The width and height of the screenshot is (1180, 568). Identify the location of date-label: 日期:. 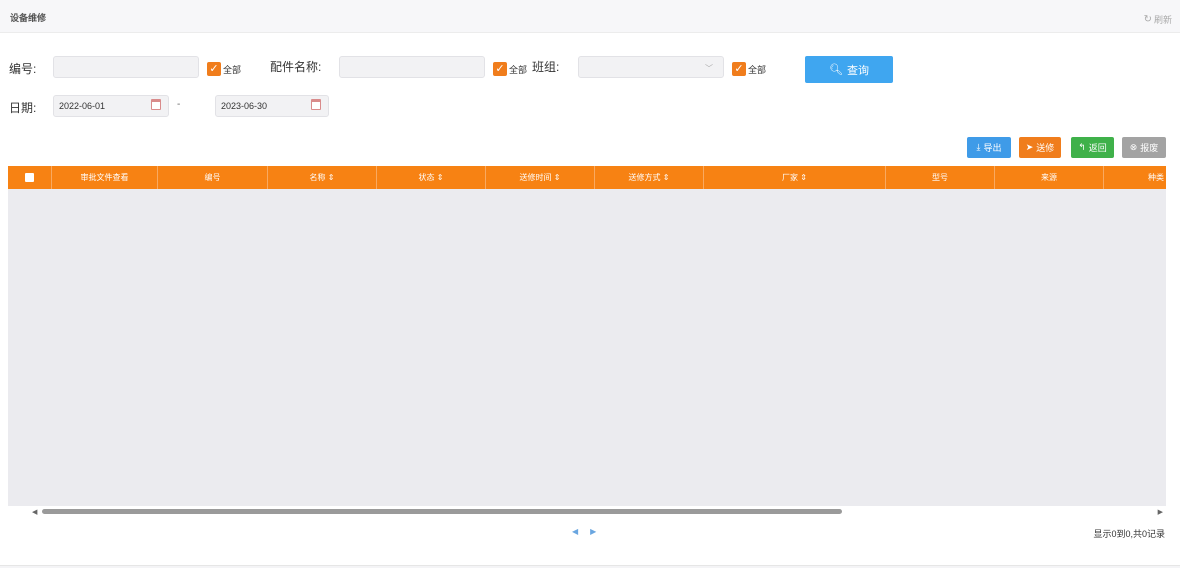
(23, 108).